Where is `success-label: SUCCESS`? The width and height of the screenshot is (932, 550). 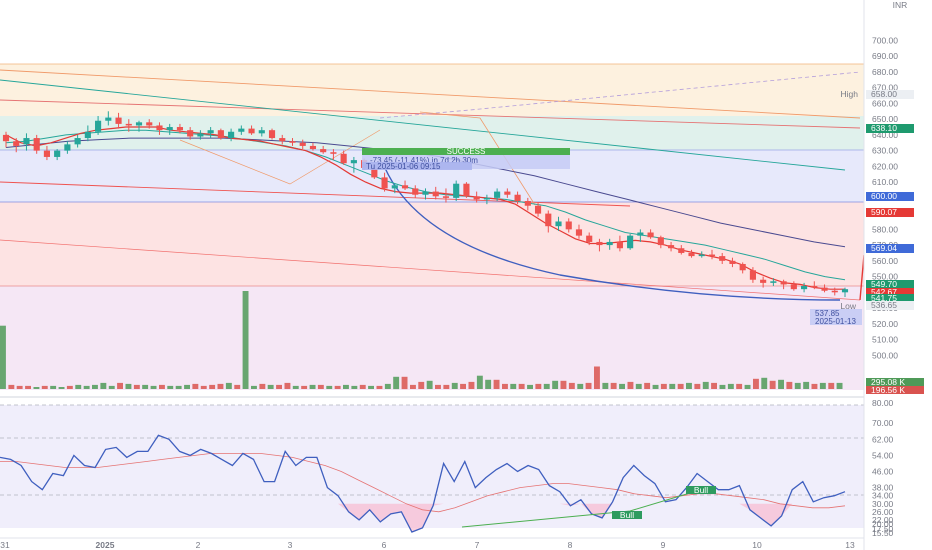 success-label: SUCCESS is located at coordinates (466, 151).